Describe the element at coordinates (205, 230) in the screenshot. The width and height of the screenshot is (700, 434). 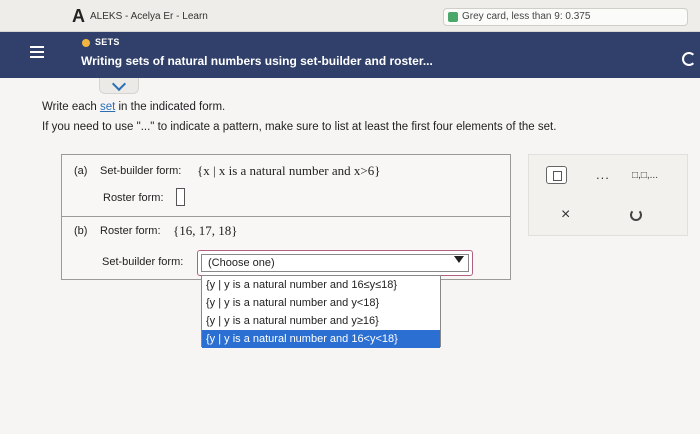
I see `part-b-roster-math: {16, 17, 18}` at that location.